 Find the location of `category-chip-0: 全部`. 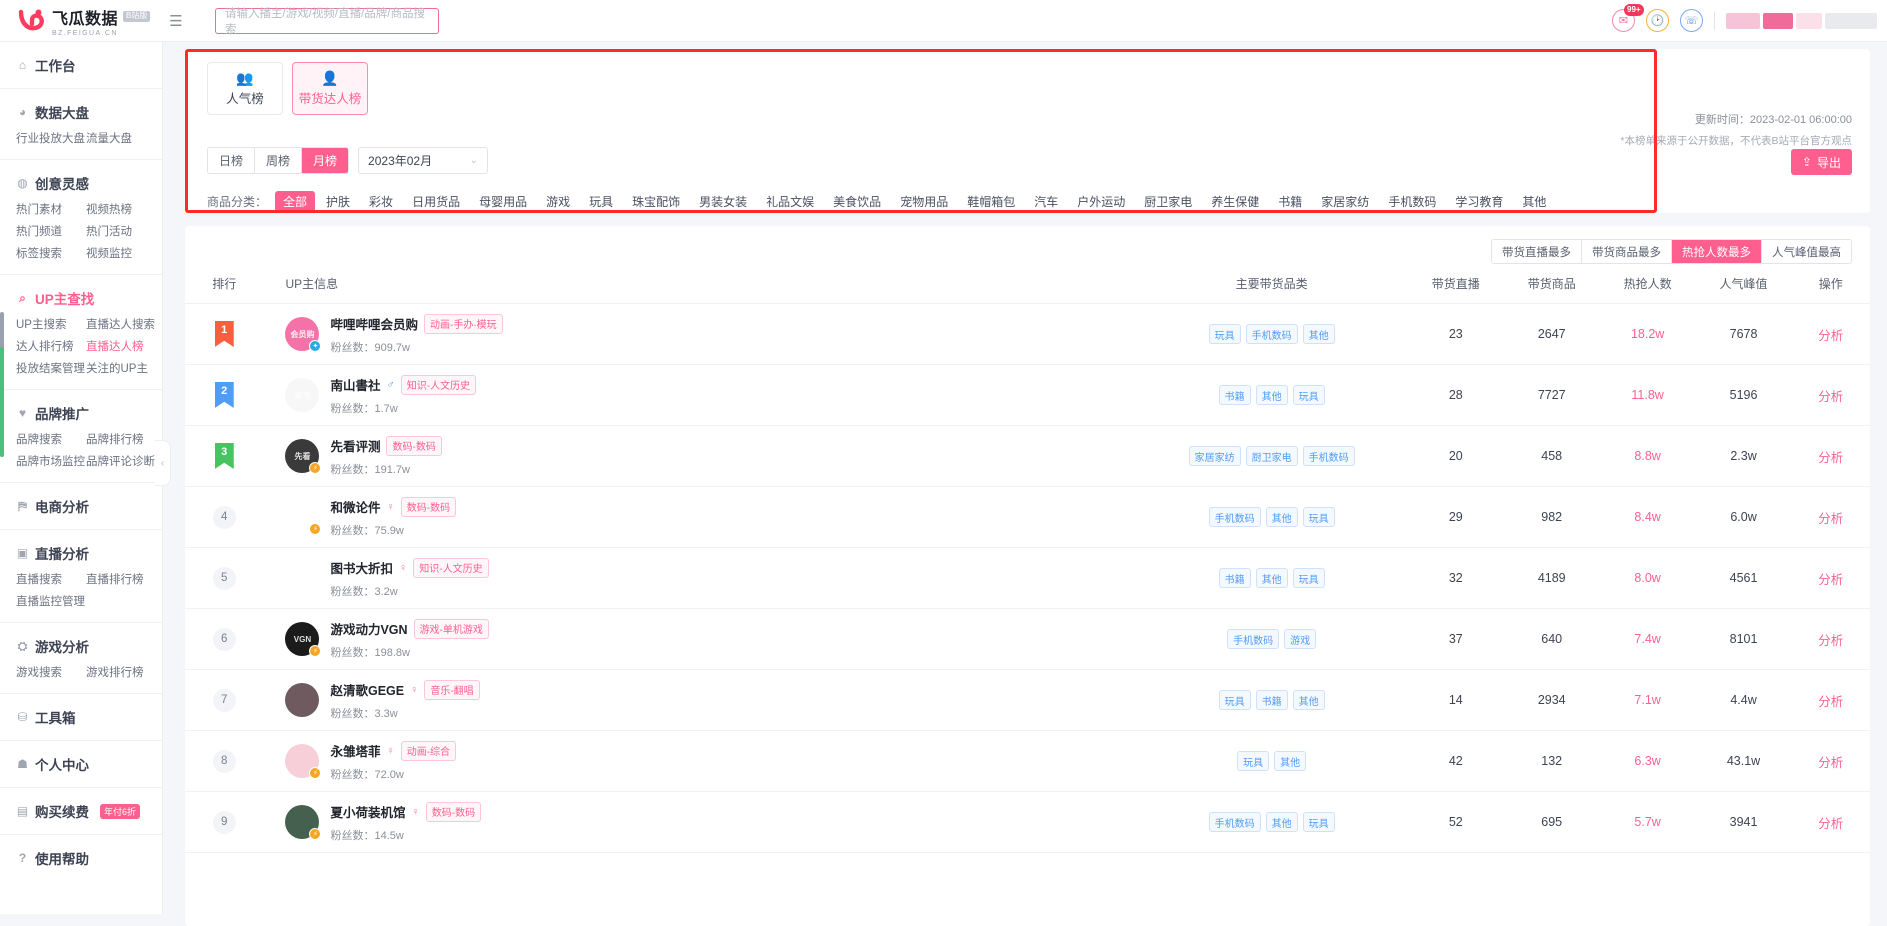

category-chip-0: 全部 is located at coordinates (295, 201).